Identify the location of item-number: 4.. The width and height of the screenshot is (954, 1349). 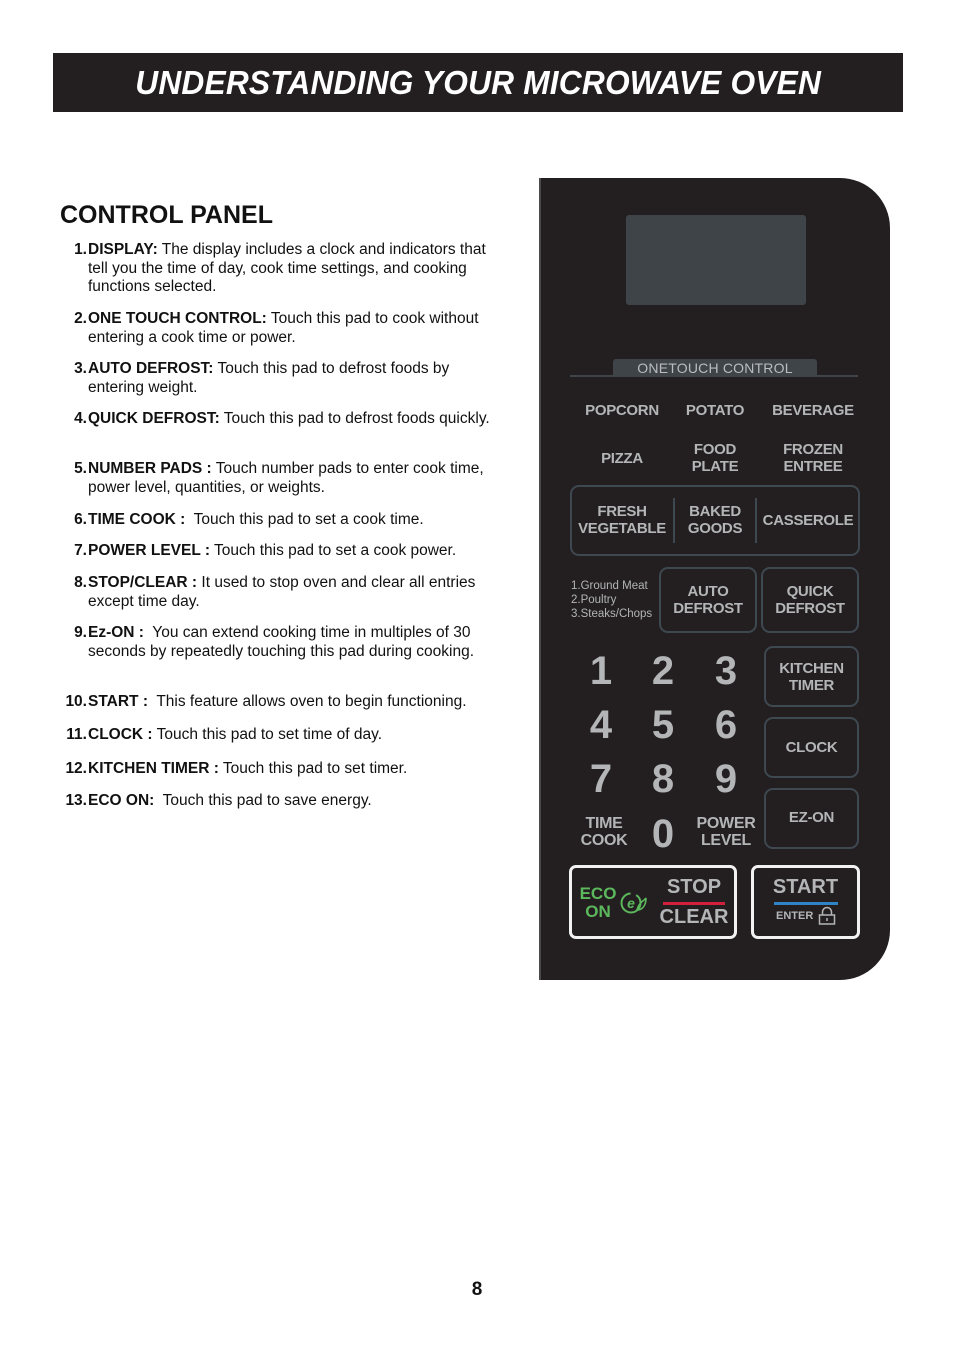
(80, 418).